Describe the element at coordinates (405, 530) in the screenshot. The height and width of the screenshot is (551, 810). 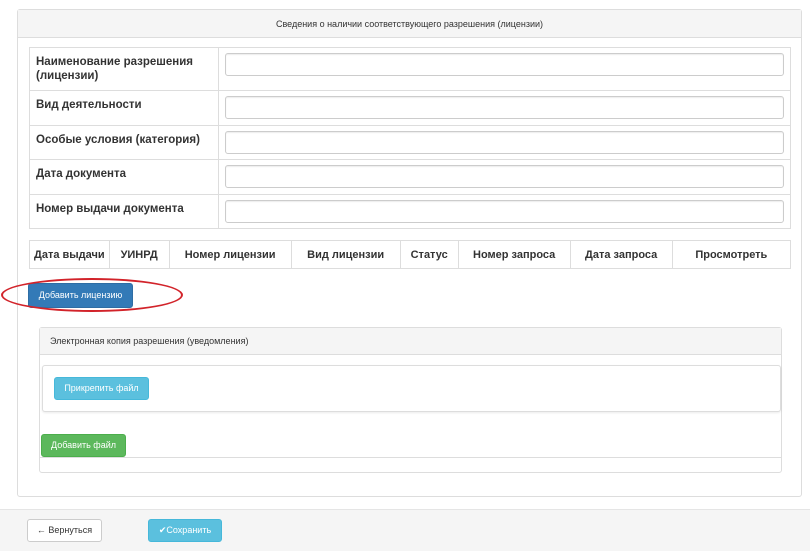
I see `footer-bar: ← Вернуться ✔Сохранить` at that location.